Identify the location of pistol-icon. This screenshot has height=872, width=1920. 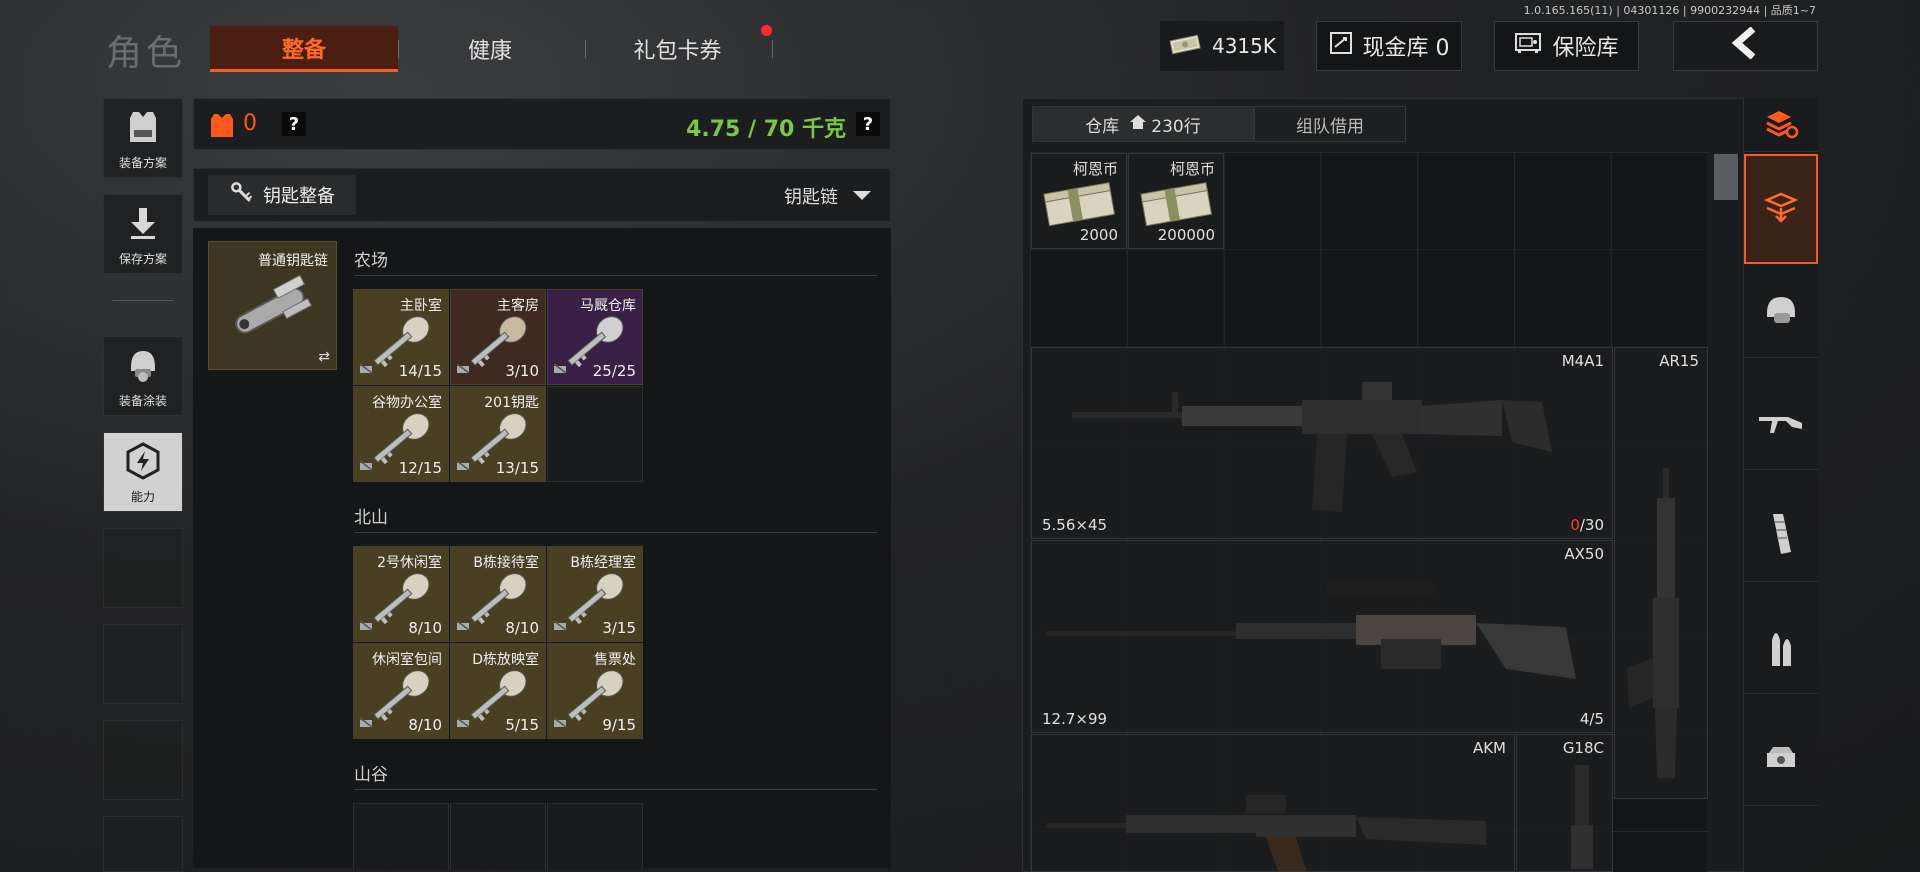
(1582, 818).